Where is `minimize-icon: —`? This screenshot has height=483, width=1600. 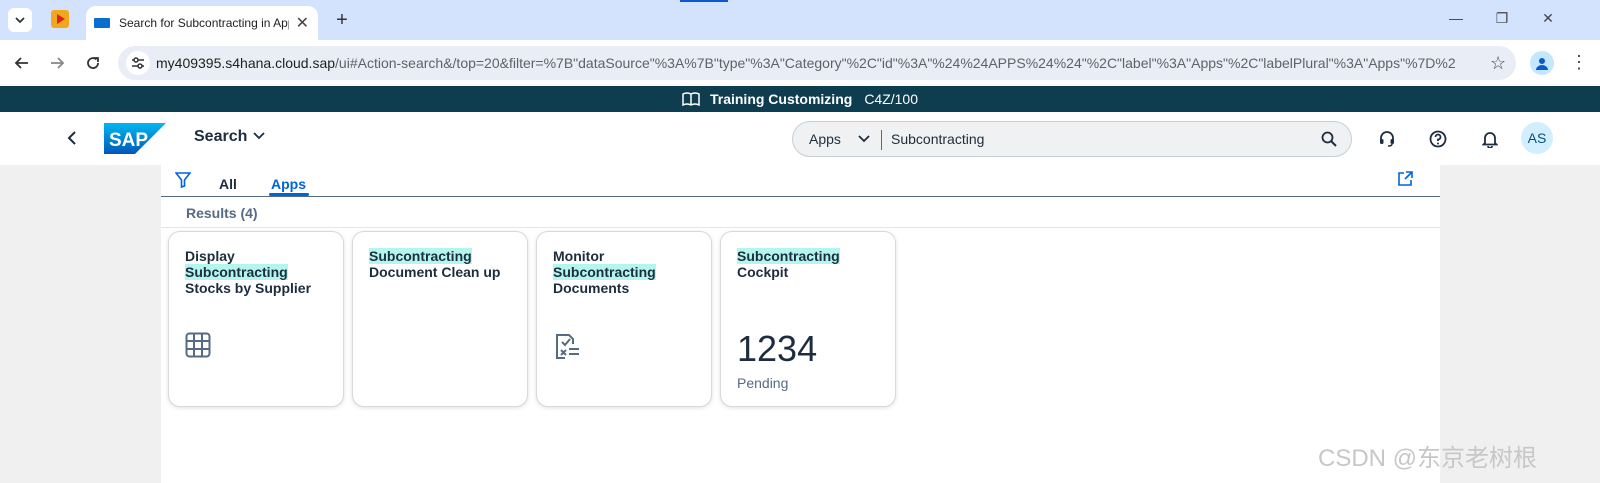 minimize-icon: — is located at coordinates (1456, 18).